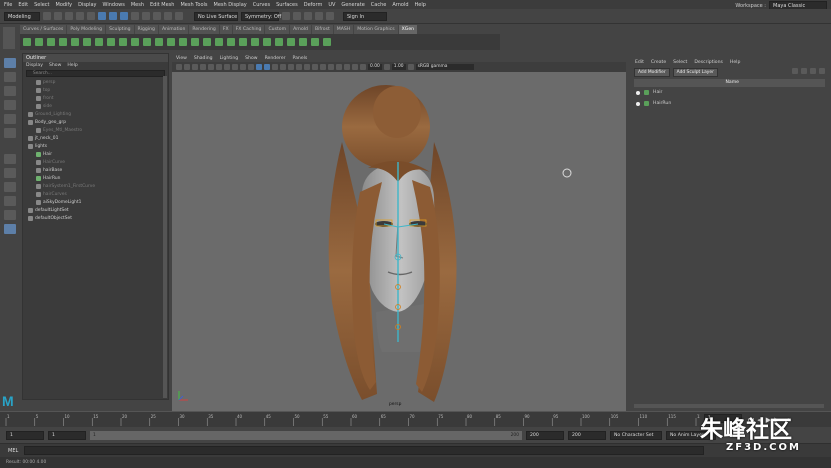  I want to click on shelf-tab-fx: FX, so click(225, 29).